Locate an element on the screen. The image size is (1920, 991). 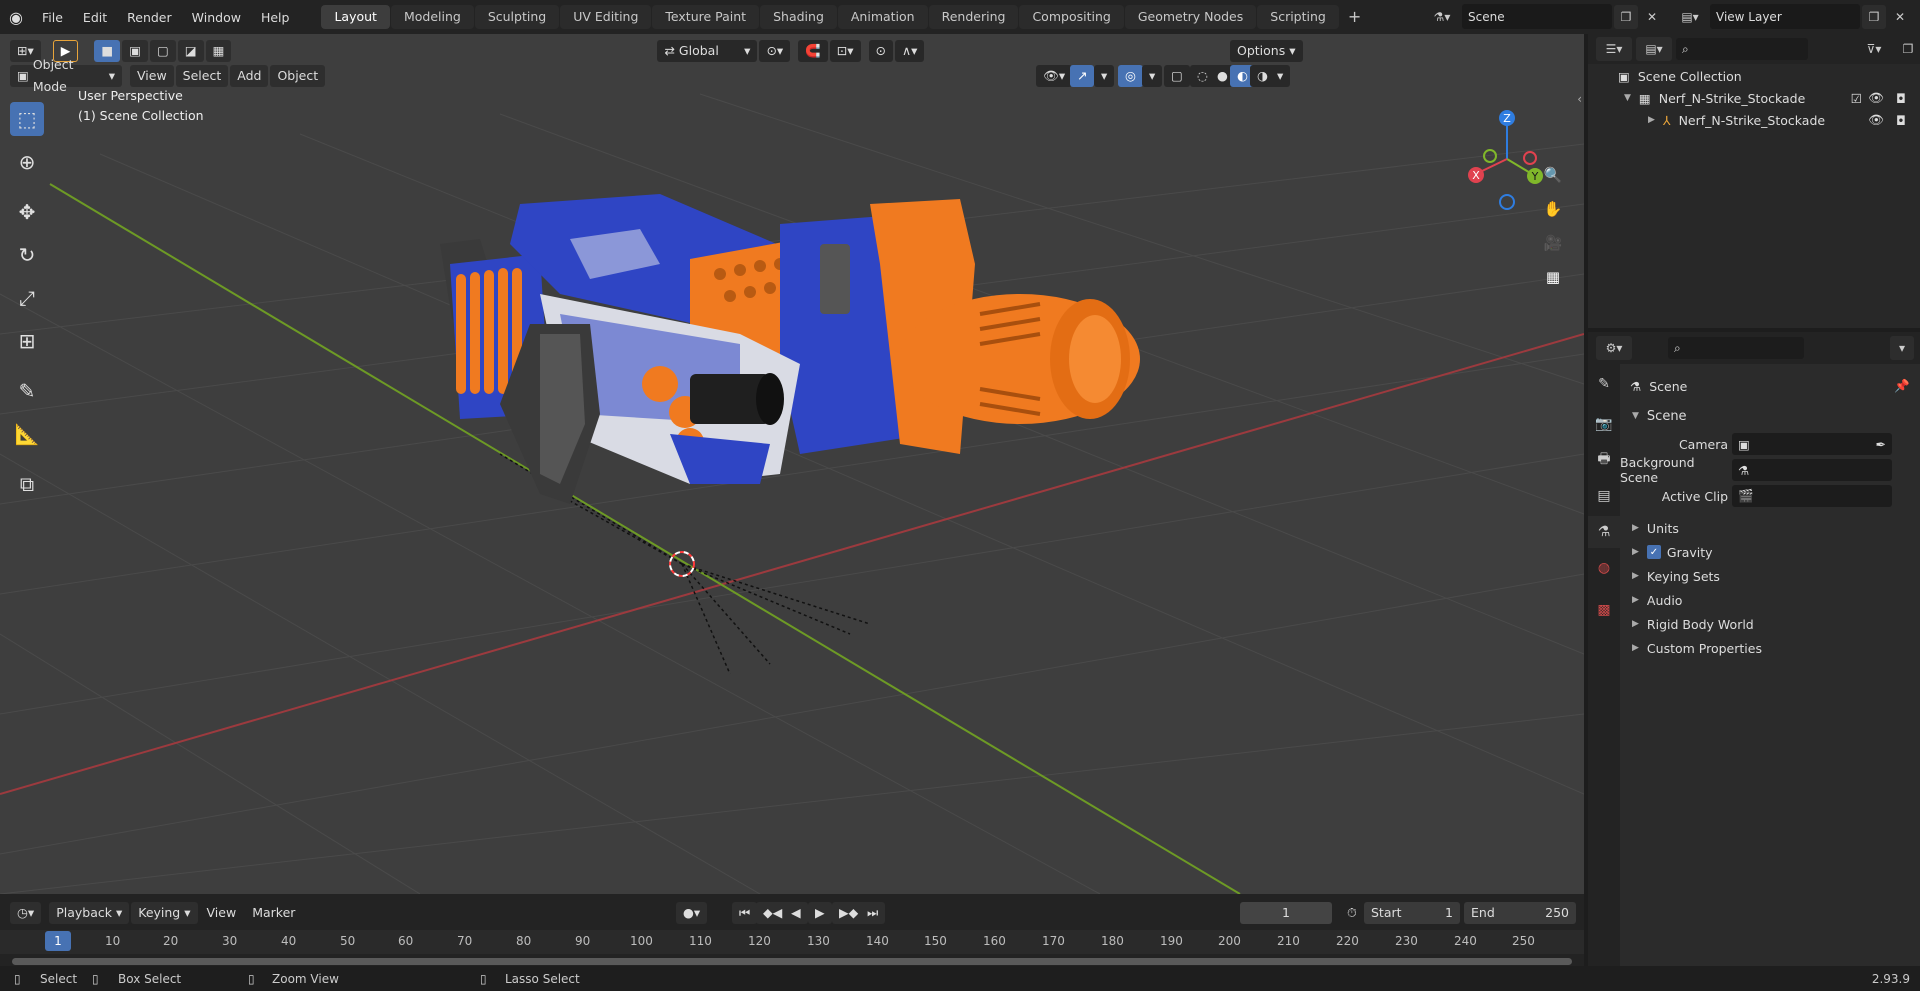
custom-properties-panel-header: ▶ Custom Properties is located at coordinates (1770, 648).